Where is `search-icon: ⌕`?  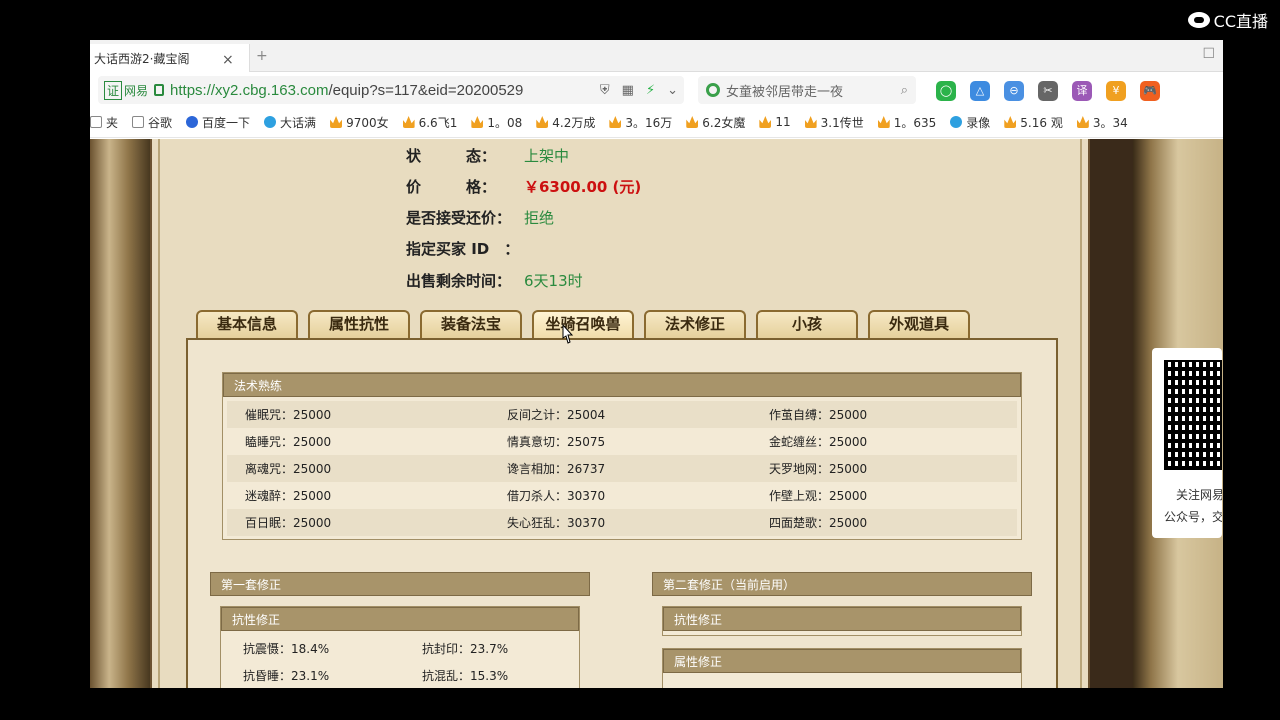
search-icon: ⌕ is located at coordinates (904, 90).